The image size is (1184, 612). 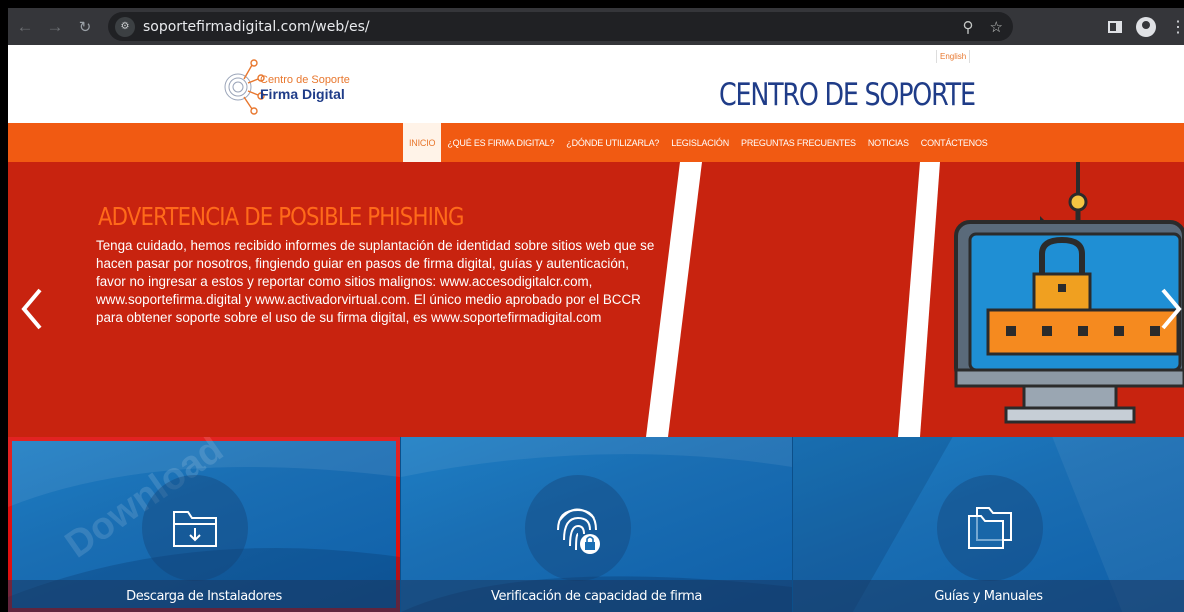 I want to click on tile-guides-manuals: Guías y Manuales, so click(x=988, y=524).